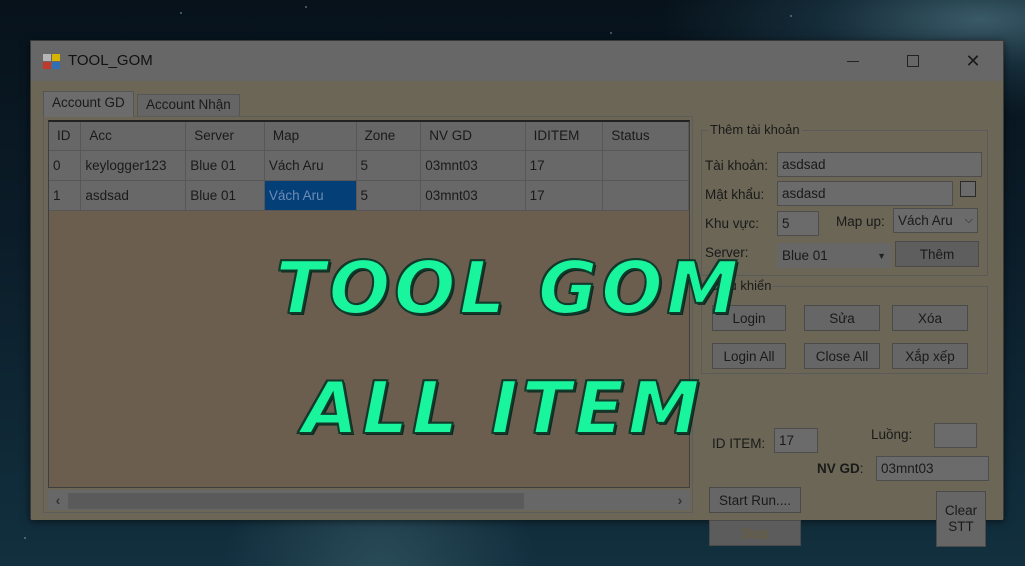 This screenshot has width=1025, height=566. I want to click on table-row: 1 asdsad Blue 01 Vách Aru 5 03mnt03 17, so click(369, 195).